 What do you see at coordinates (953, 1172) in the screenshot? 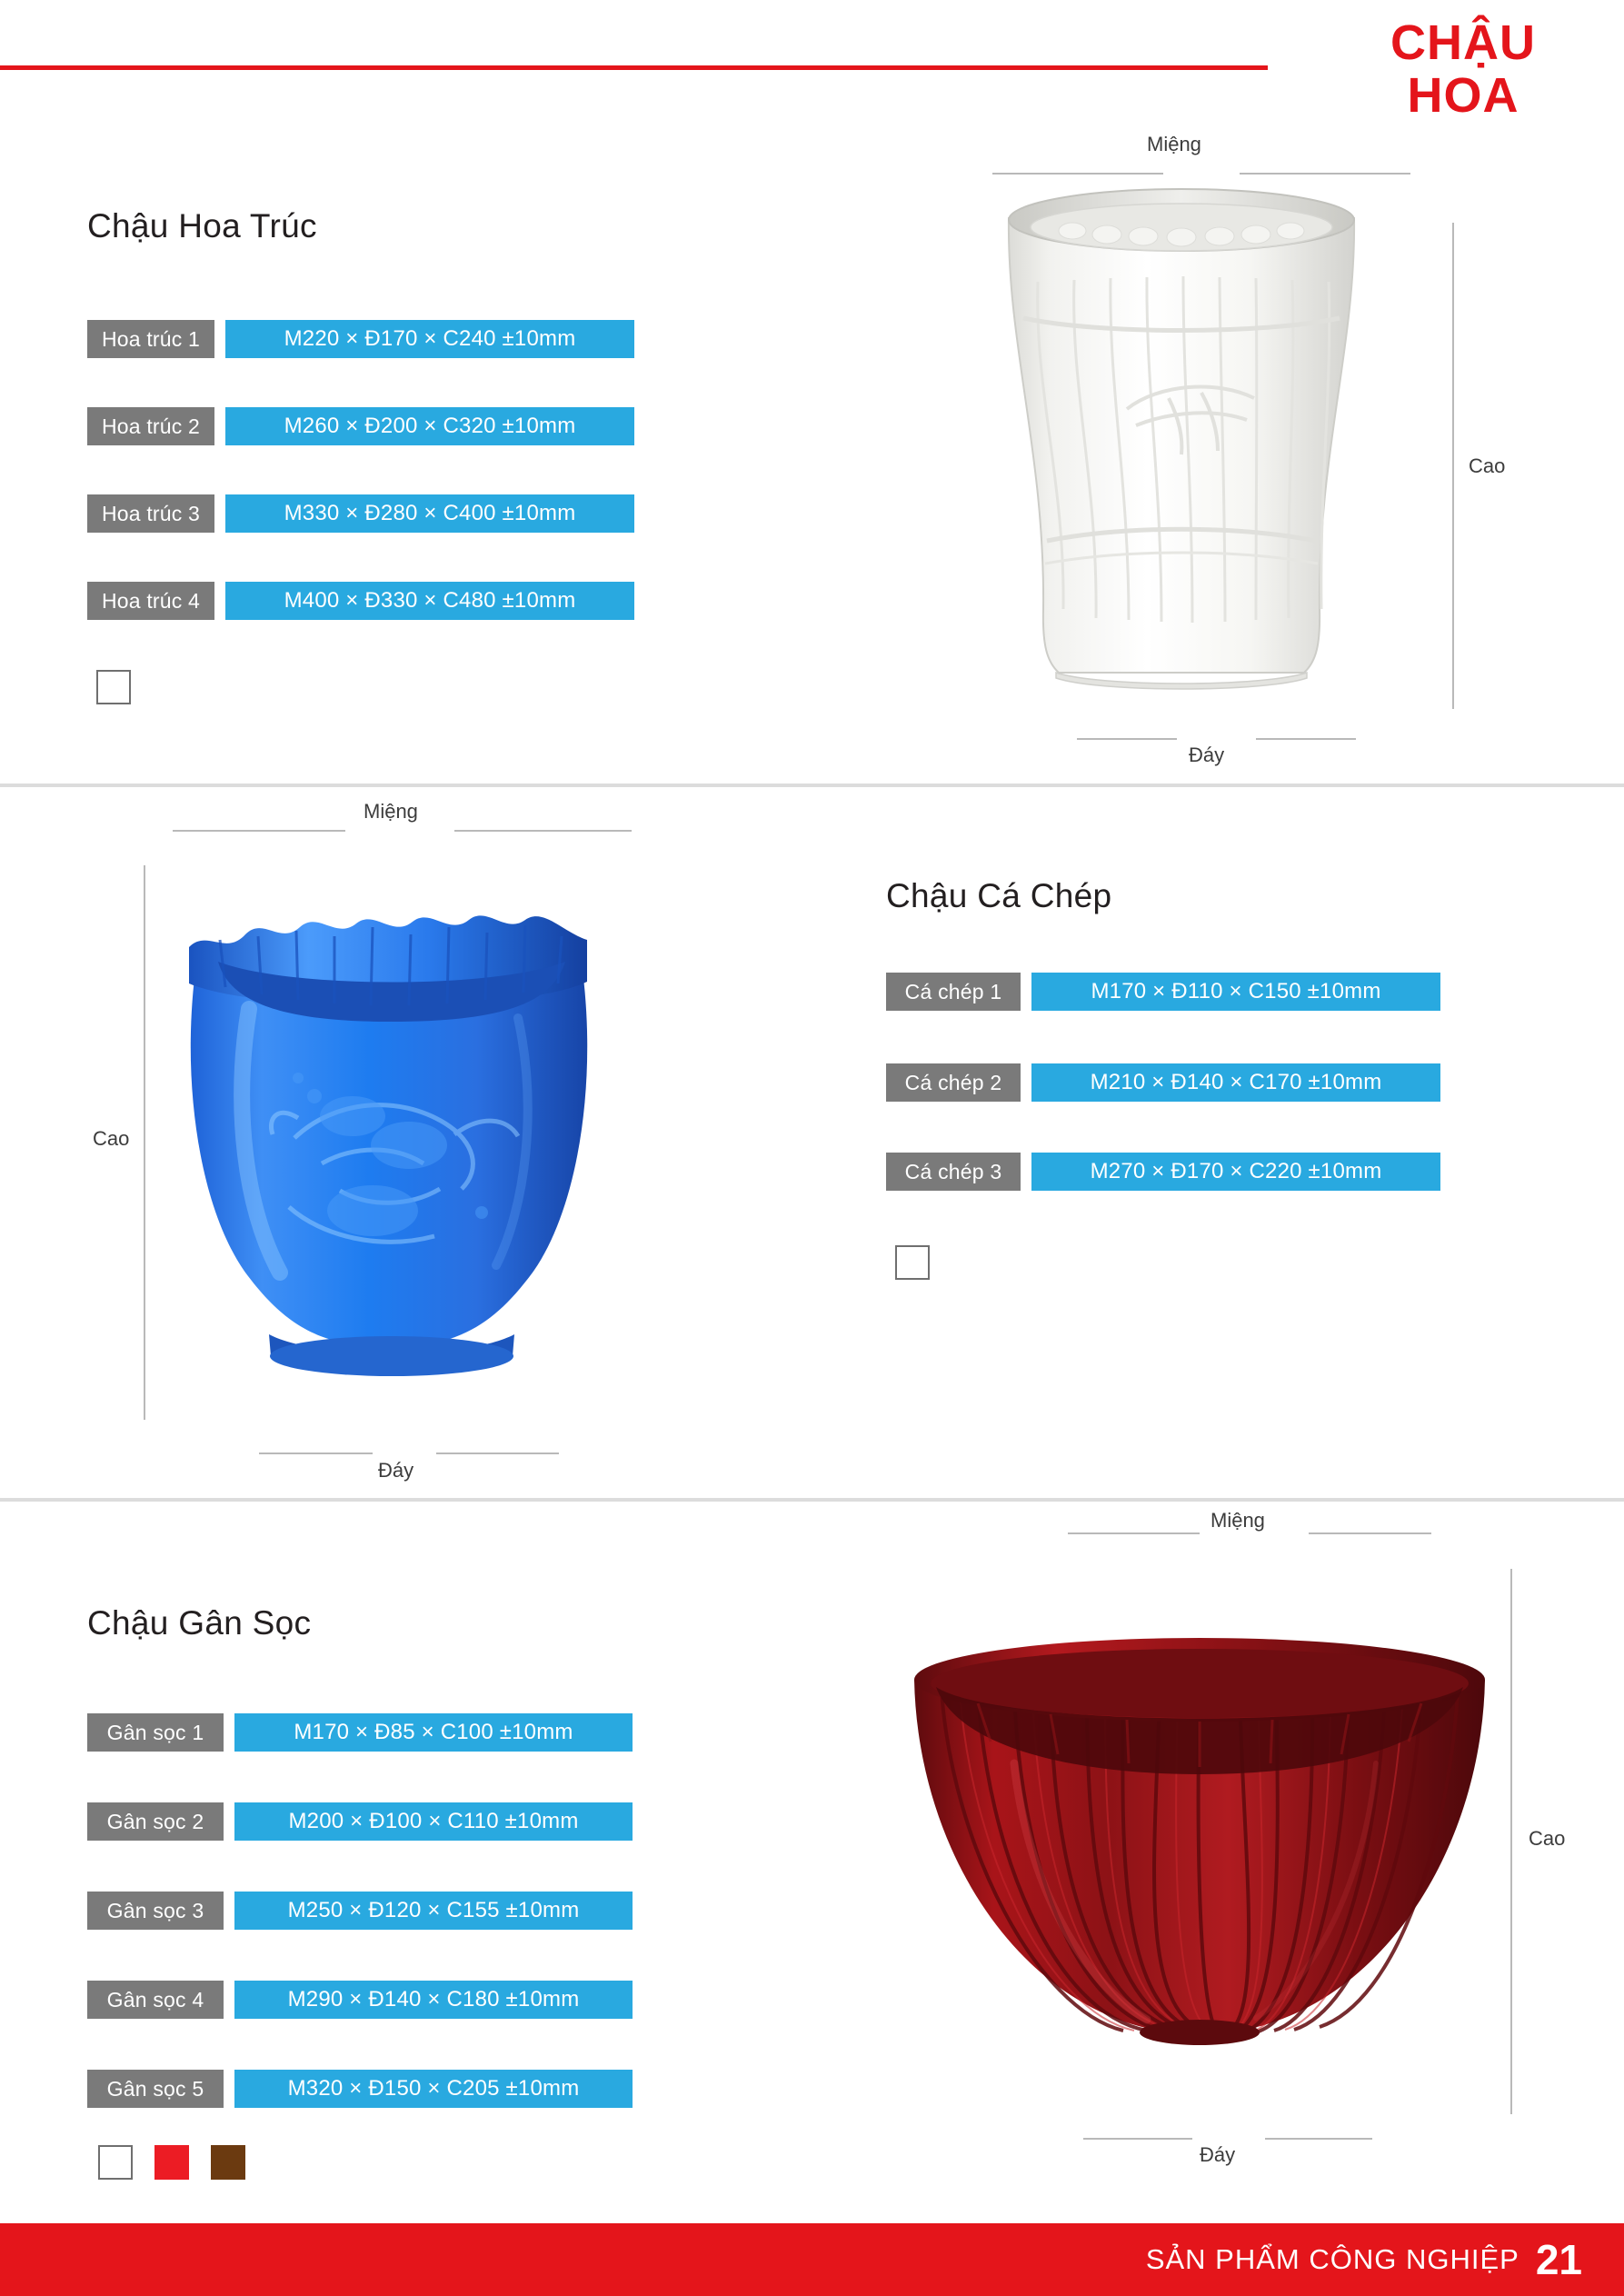
I see `spec-name: Cá chép 3` at bounding box center [953, 1172].